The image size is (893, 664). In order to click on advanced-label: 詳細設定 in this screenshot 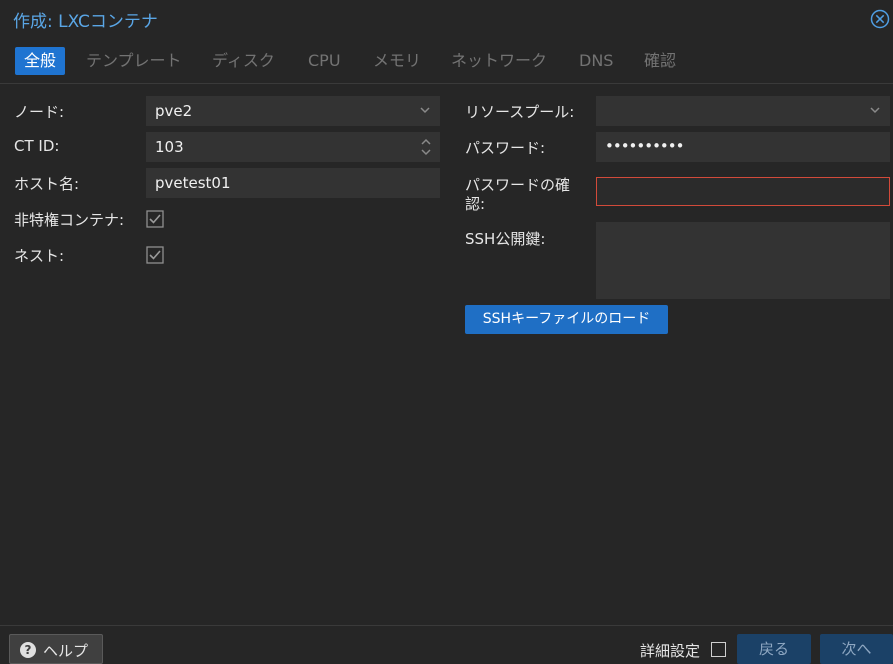, I will do `click(670, 651)`.